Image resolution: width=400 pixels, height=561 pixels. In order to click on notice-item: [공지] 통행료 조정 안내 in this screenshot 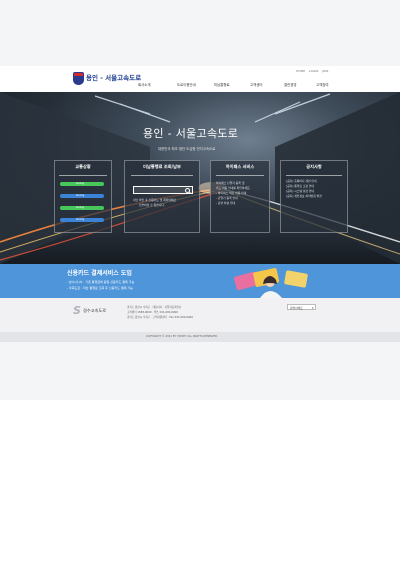, I will do `click(300, 186)`.